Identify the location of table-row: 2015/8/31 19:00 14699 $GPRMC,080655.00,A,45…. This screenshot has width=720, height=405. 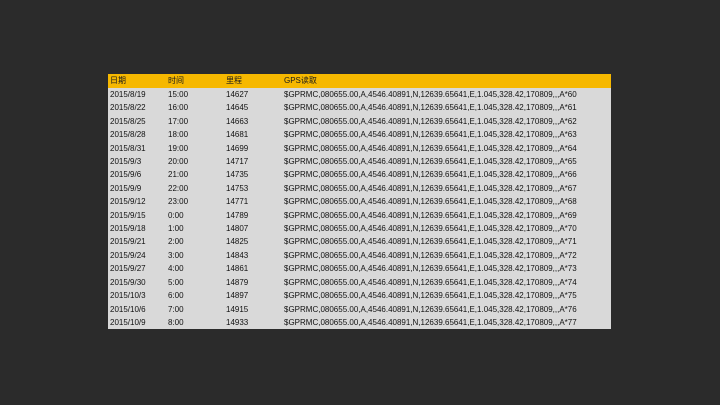
(359, 148).